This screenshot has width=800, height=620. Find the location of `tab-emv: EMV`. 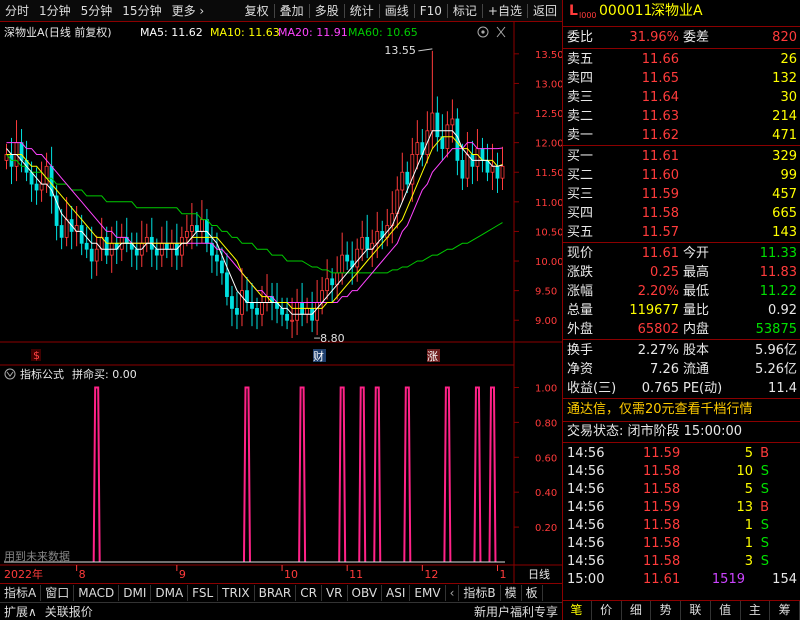

tab-emv: EMV is located at coordinates (428, 592).